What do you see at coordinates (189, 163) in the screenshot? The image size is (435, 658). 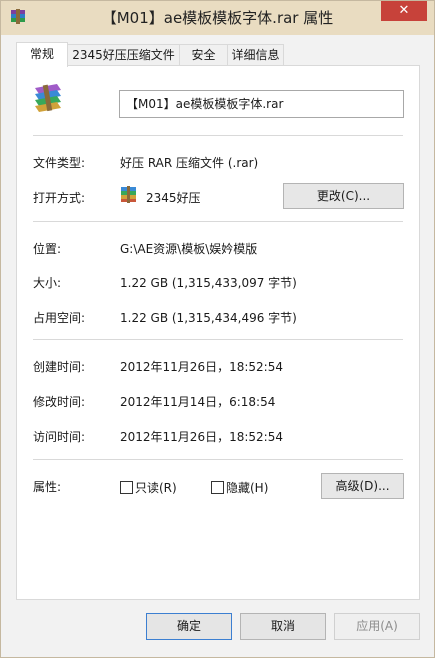 I see `file-type-value: 好压 RAR 压缩文件 (.rar)` at bounding box center [189, 163].